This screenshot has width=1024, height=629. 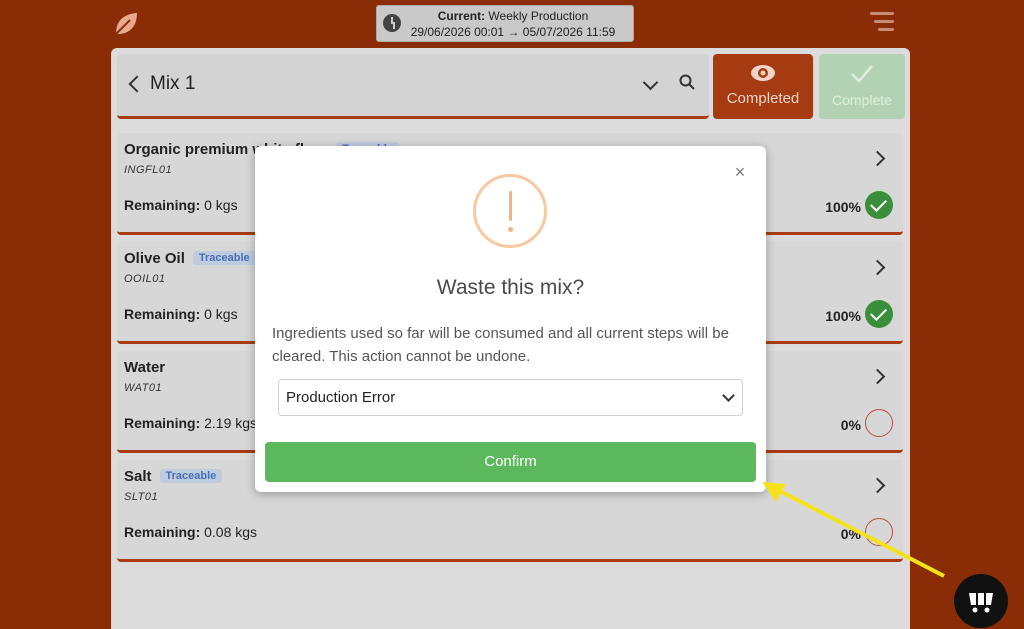 I want to click on completed-button: Completed, so click(x=763, y=86).